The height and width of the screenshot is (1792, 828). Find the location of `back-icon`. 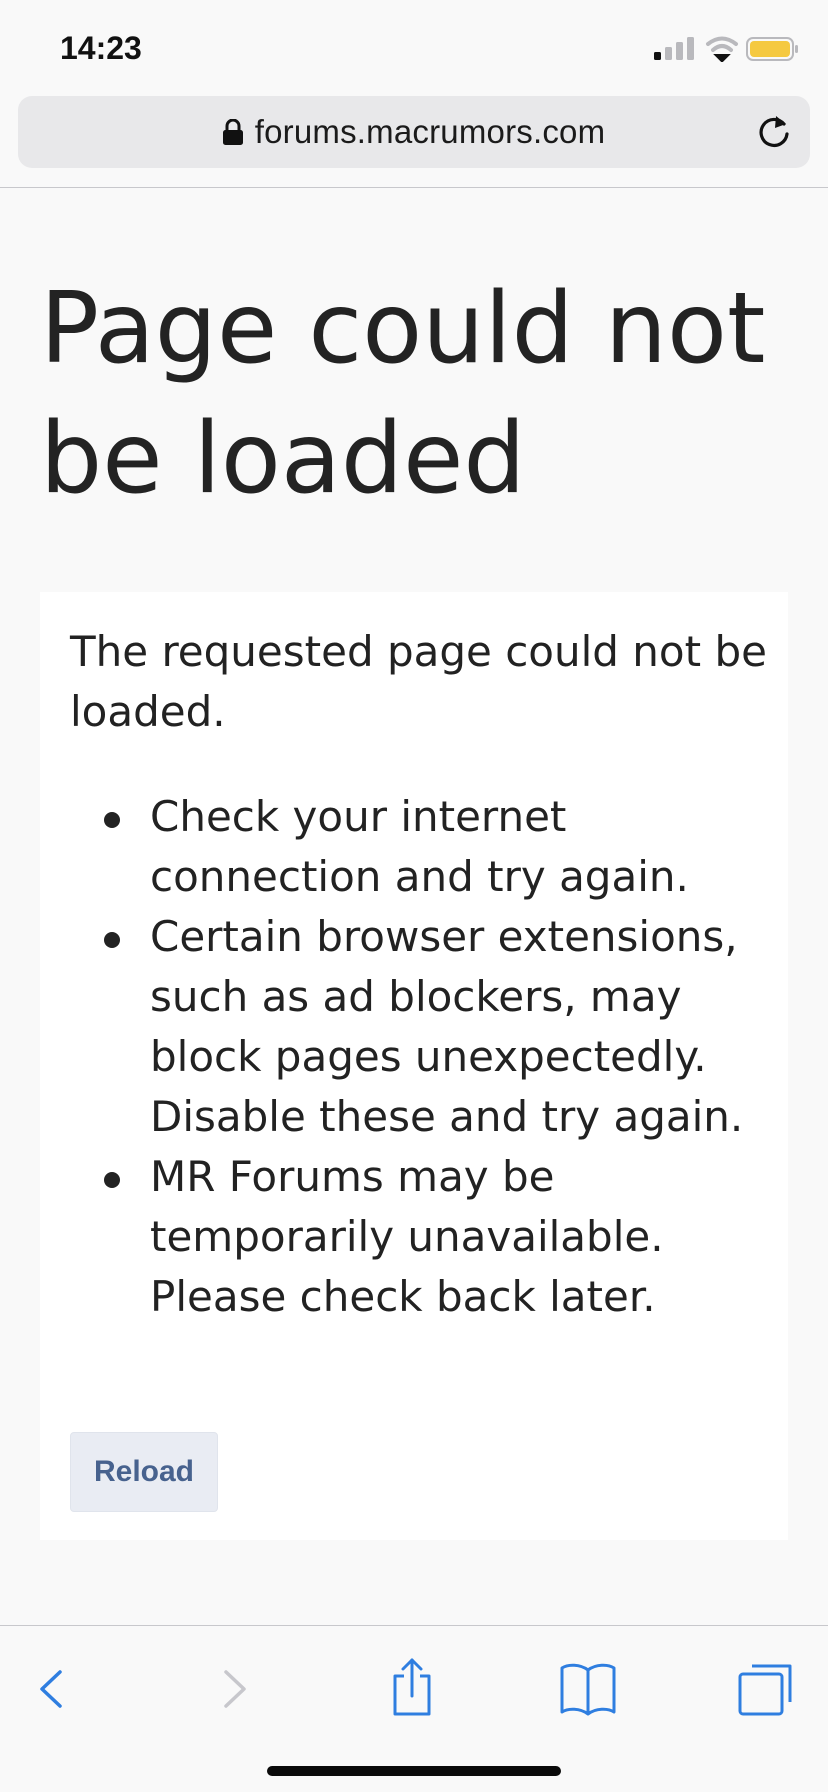

back-icon is located at coordinates (52, 1688).